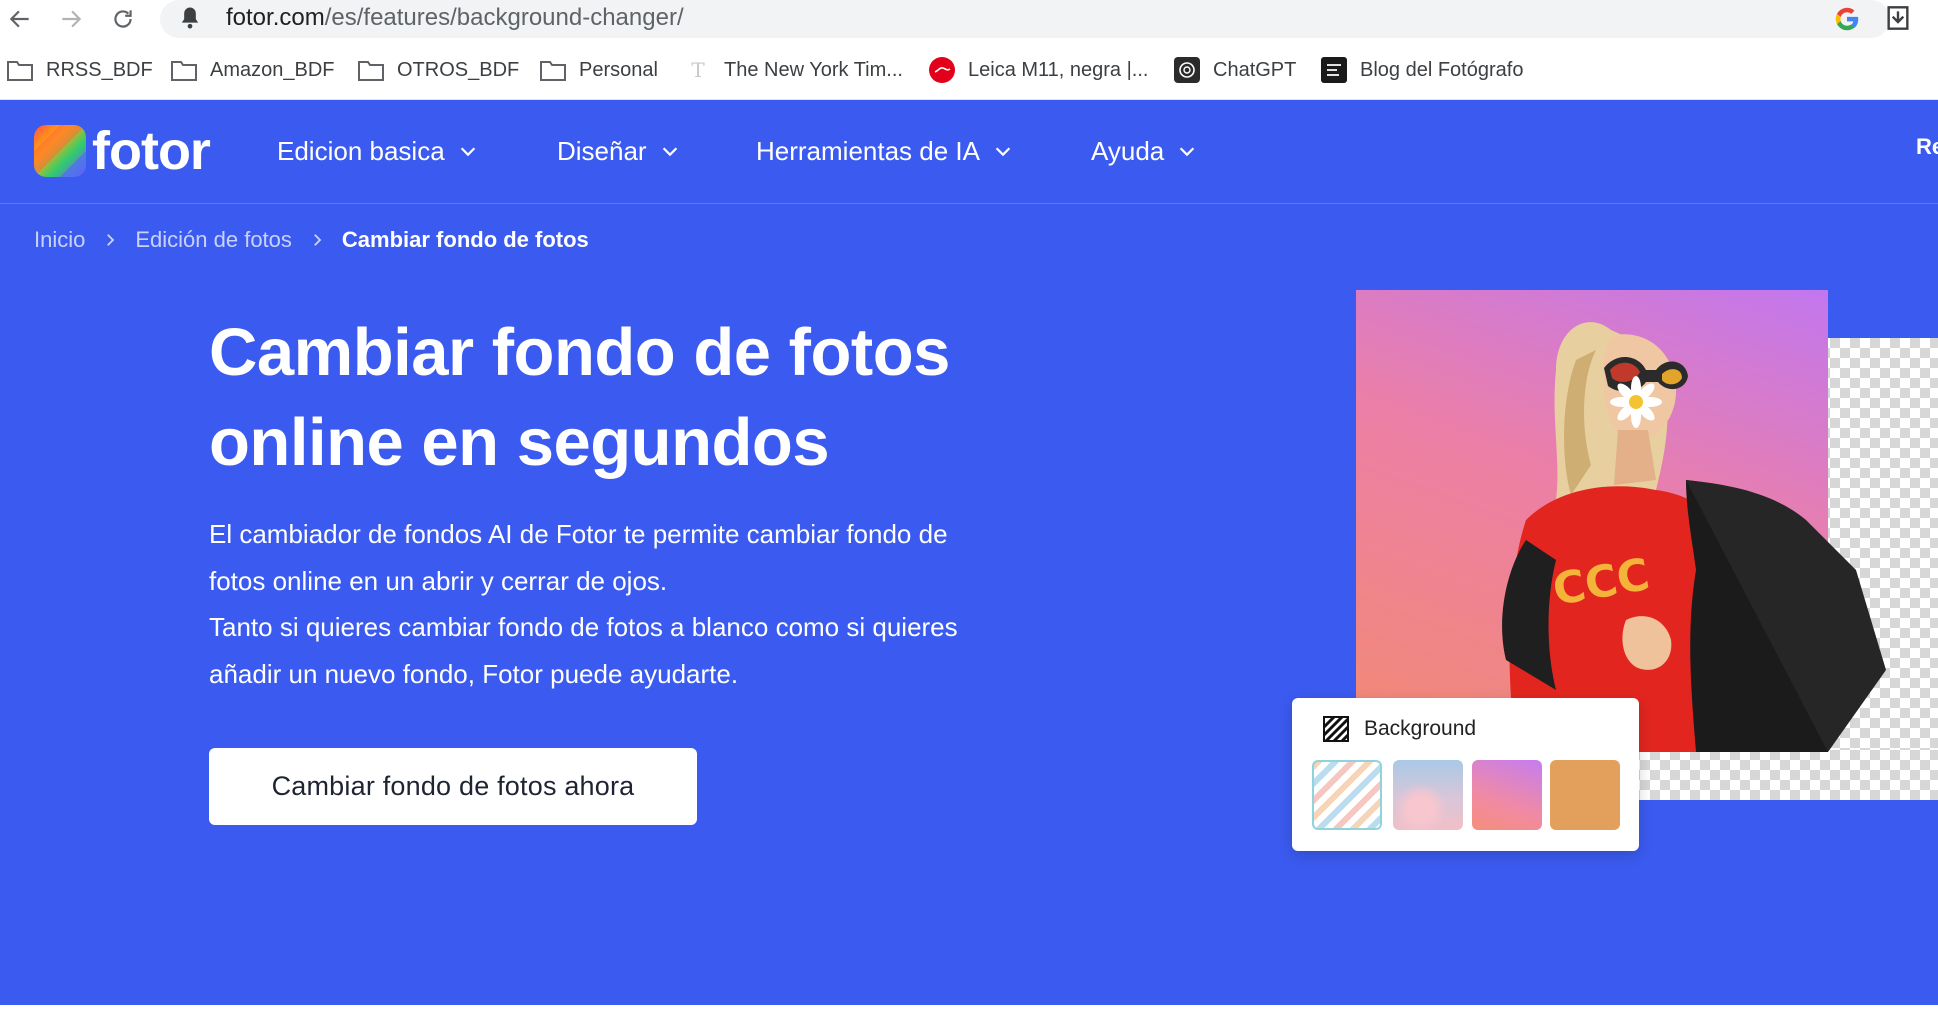 The image size is (1938, 1024). Describe the element at coordinates (361, 150) in the screenshot. I see `nav-label: Edicion basica` at that location.